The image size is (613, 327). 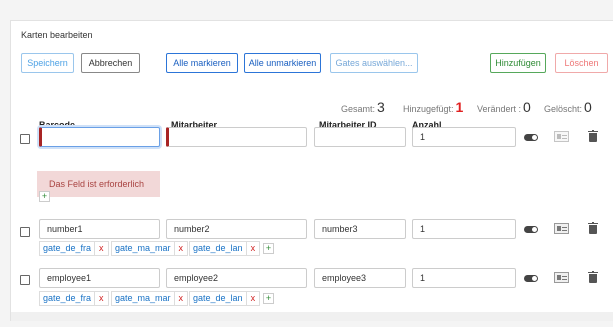 What do you see at coordinates (360, 278) in the screenshot?
I see `employee-id-input: employee3` at bounding box center [360, 278].